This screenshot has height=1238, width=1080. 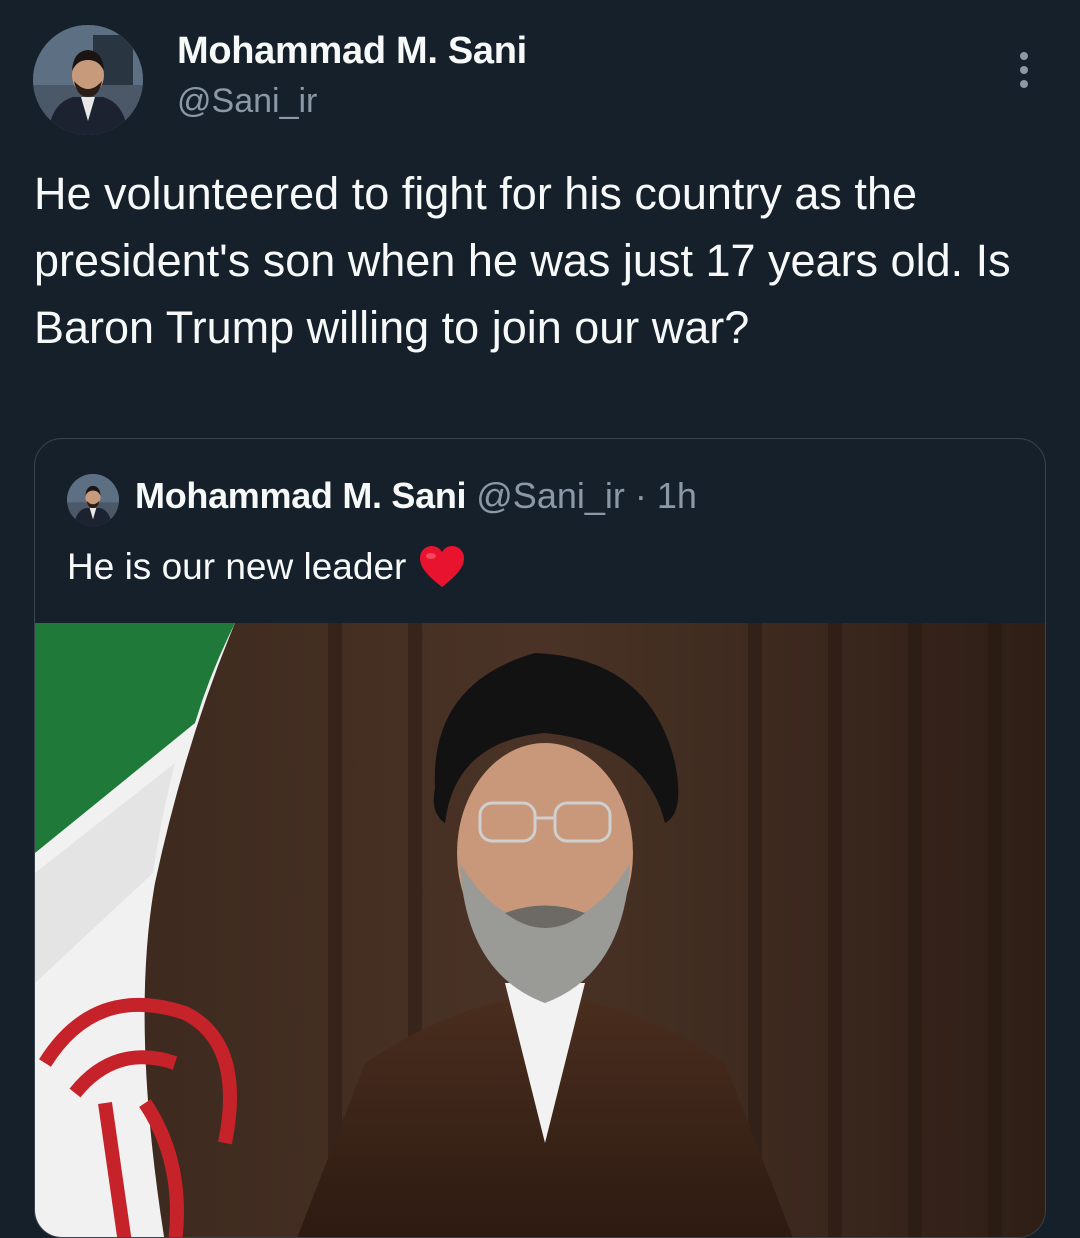 I want to click on author-avatar, so click(x=88, y=80).